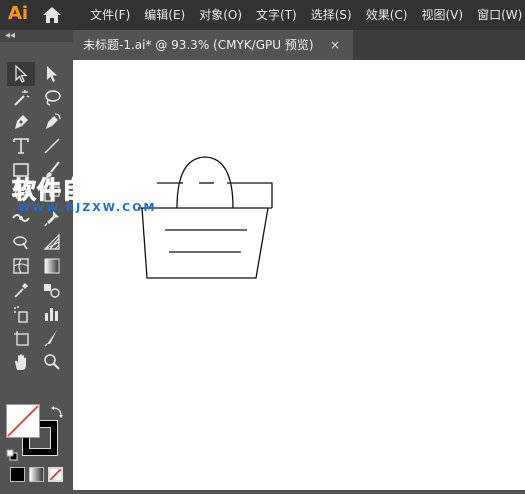 Image resolution: width=525 pixels, height=494 pixels. I want to click on curvature-tool-icon, so click(52, 122).